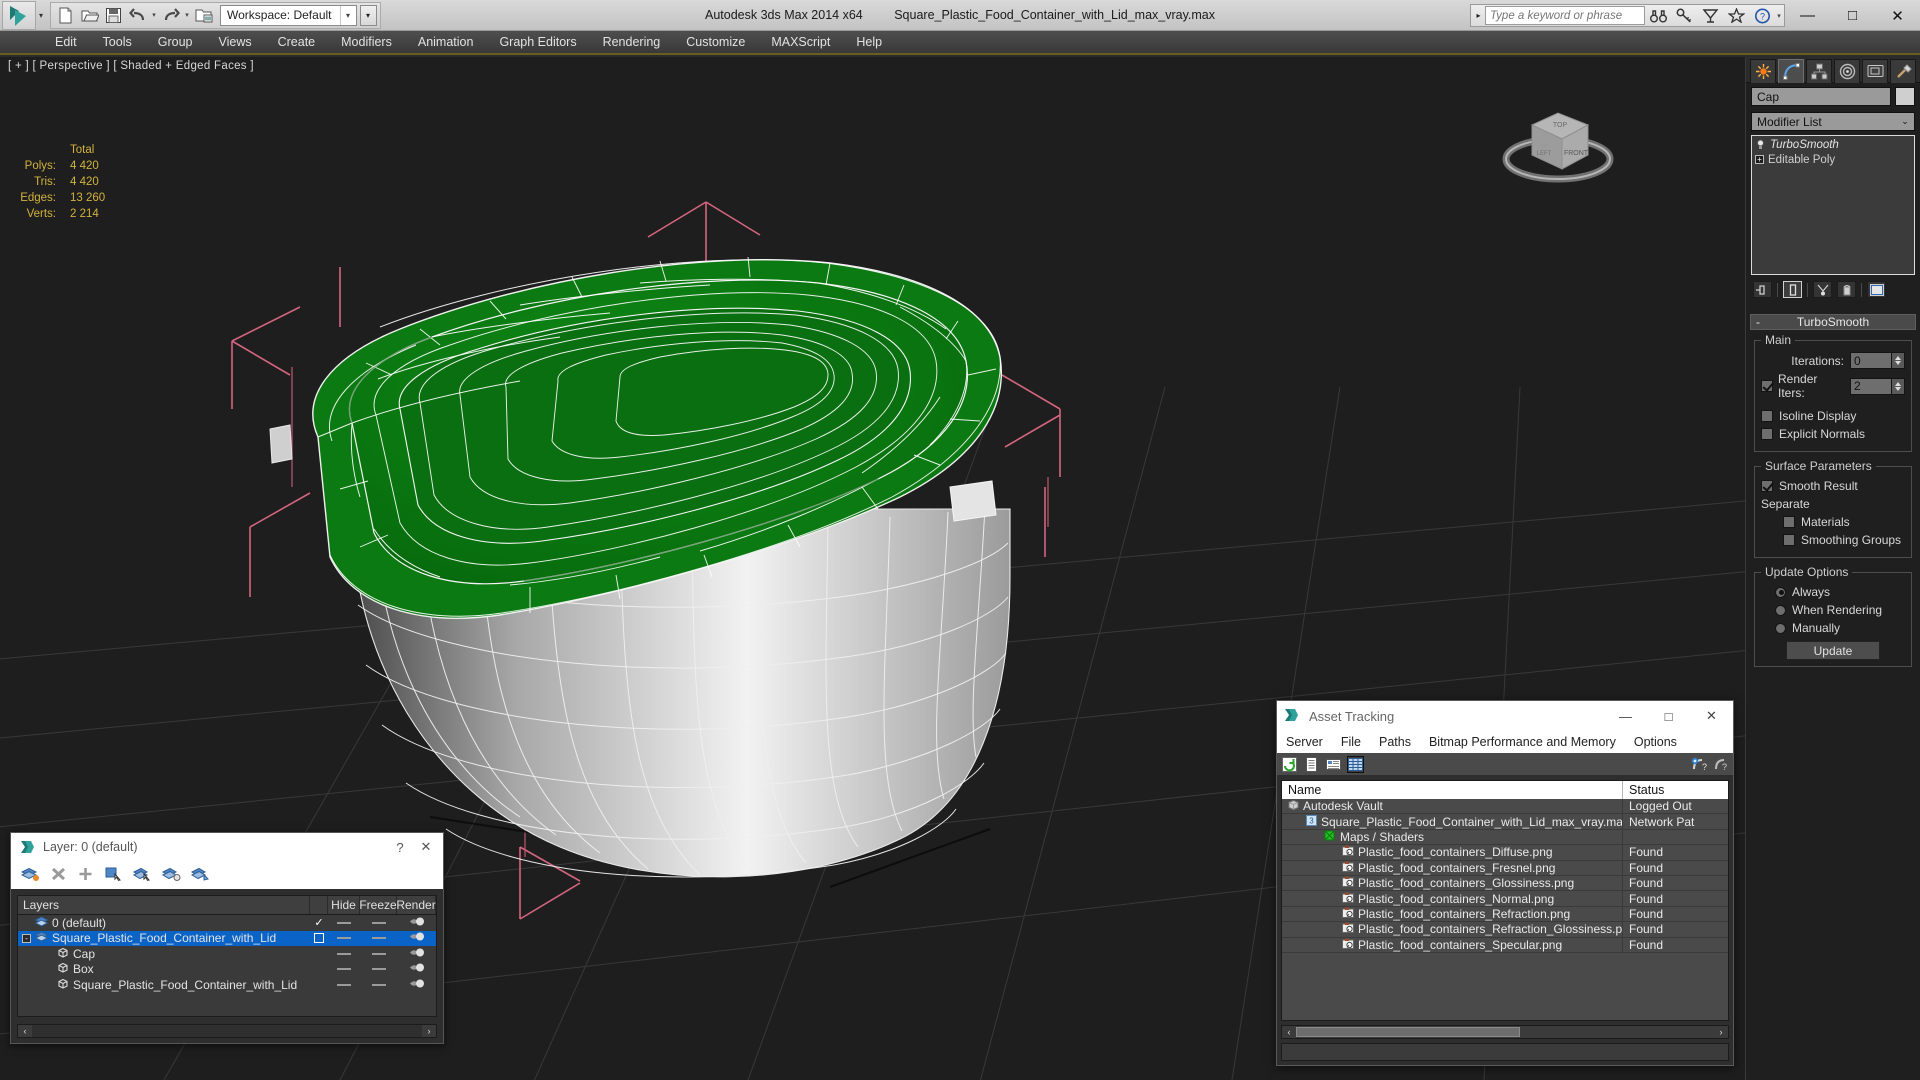  I want to click on set-project-folder-icon, so click(203, 15).